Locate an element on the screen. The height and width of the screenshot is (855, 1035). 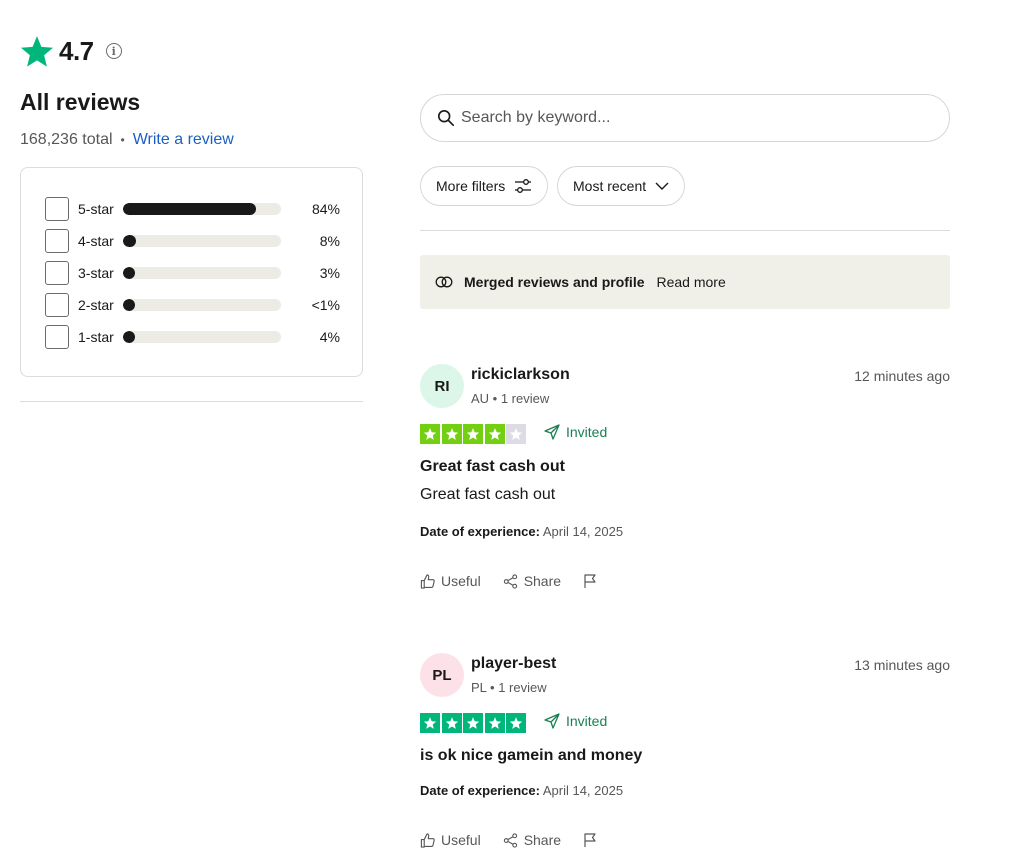
distribution-row: 3-star 3% is located at coordinates (192, 273).